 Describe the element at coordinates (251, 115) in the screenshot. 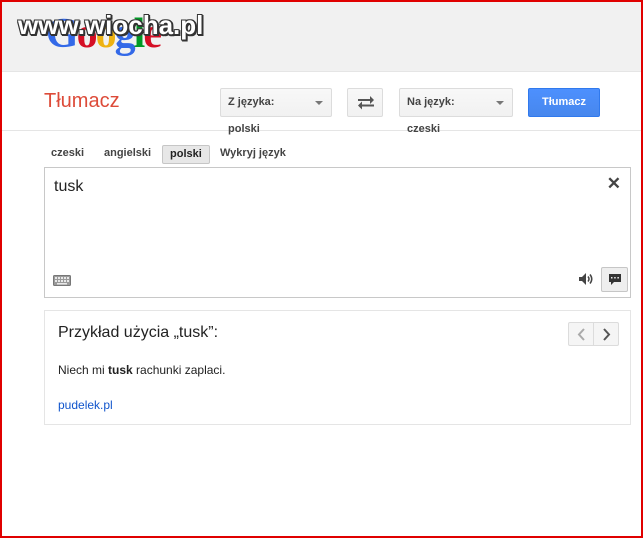

I see `source-language-label: Z języka: polski` at that location.